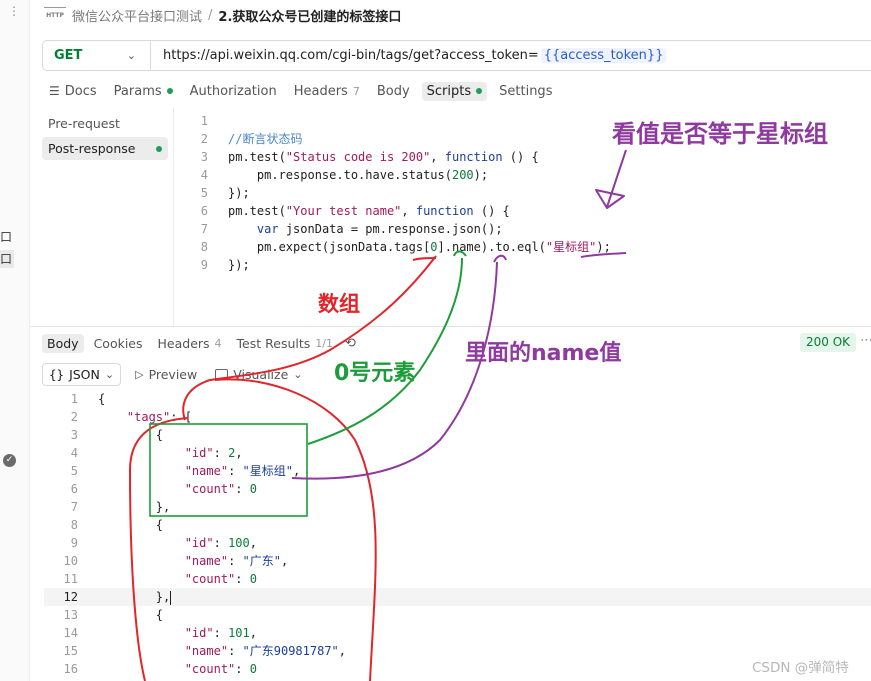 This screenshot has height=681, width=871. Describe the element at coordinates (285, 343) in the screenshot. I see `response-tab-test-results: Test Results 1/1` at that location.